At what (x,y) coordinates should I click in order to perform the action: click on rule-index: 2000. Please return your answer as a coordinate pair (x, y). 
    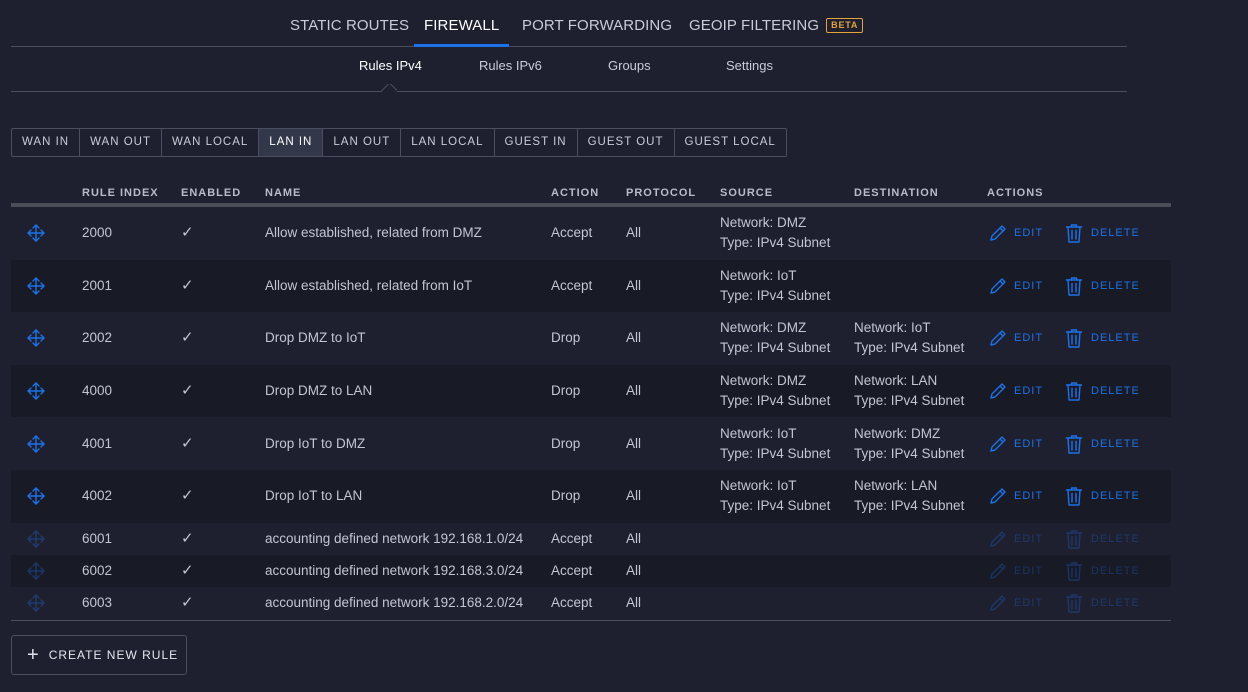
    Looking at the image, I should click on (97, 233).